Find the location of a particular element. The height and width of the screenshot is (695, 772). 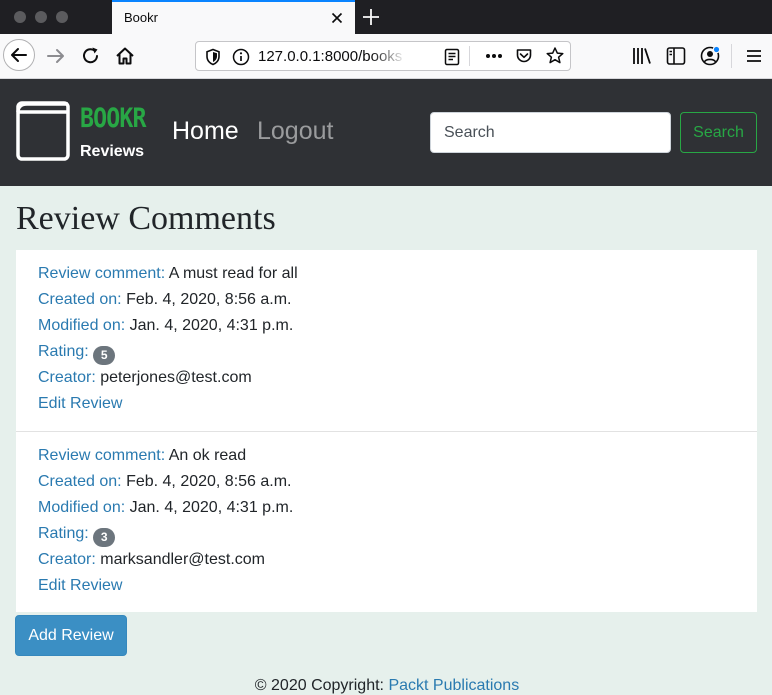

review-creator-value: marksandler@test.com is located at coordinates (182, 559).